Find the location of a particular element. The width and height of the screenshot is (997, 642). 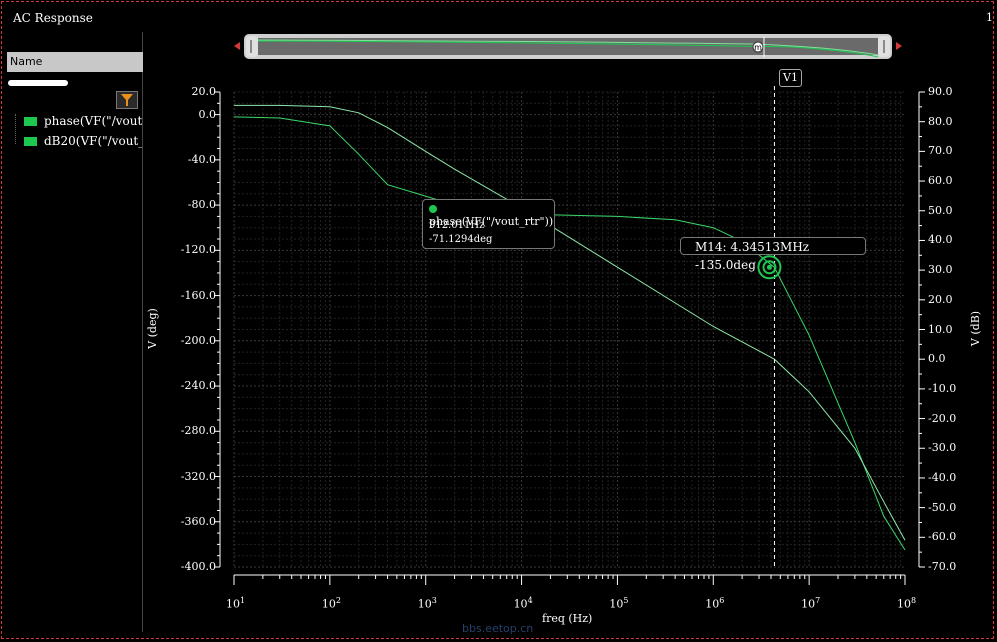

x-tick-label: 108 is located at coordinates (906, 603).